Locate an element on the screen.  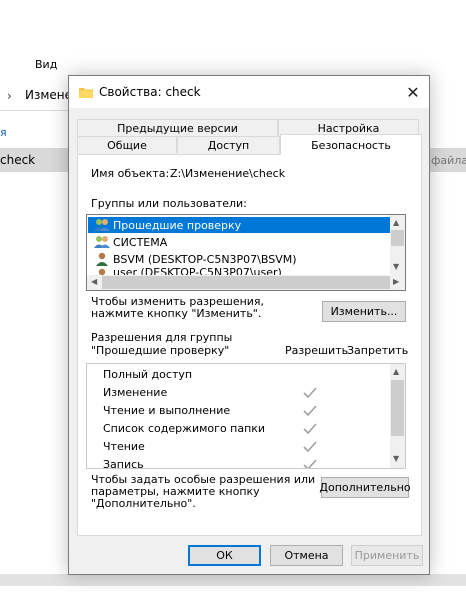
dialog-titlebar: Свойства: check ✕ is located at coordinates (249, 92).